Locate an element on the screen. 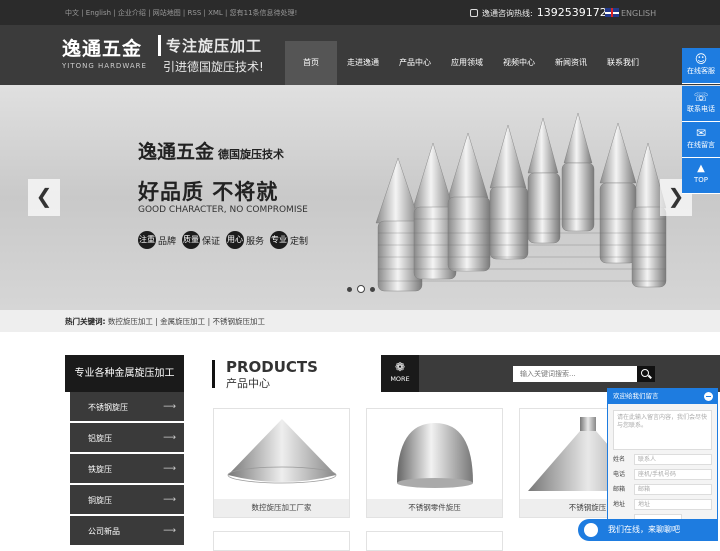 The width and height of the screenshot is (720, 551). phone-icon: ☏ is located at coordinates (701, 97).